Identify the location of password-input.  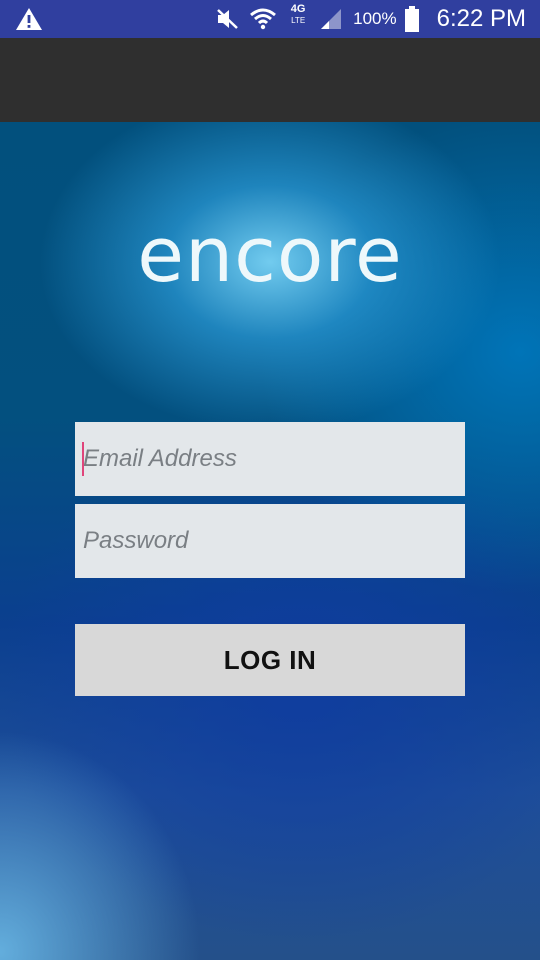
(270, 541).